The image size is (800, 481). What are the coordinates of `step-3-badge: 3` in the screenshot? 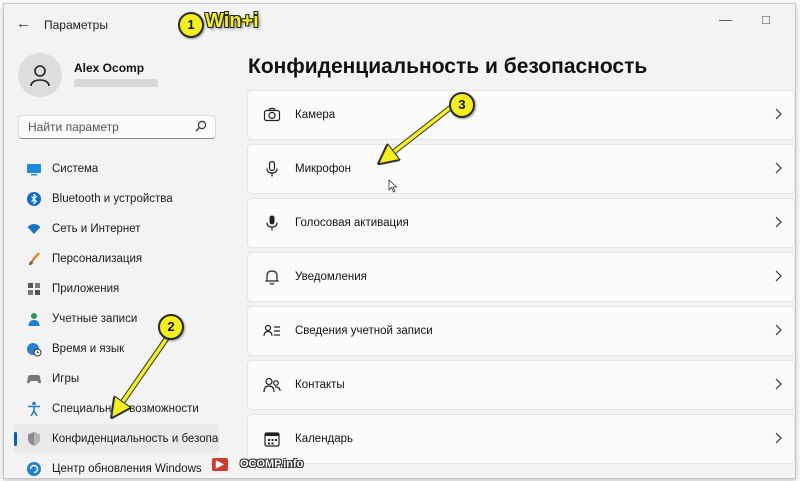 It's located at (462, 105).